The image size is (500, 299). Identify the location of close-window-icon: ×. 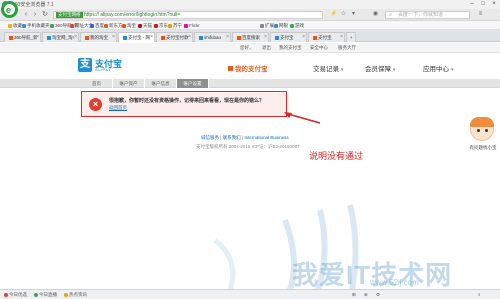
(494, 4).